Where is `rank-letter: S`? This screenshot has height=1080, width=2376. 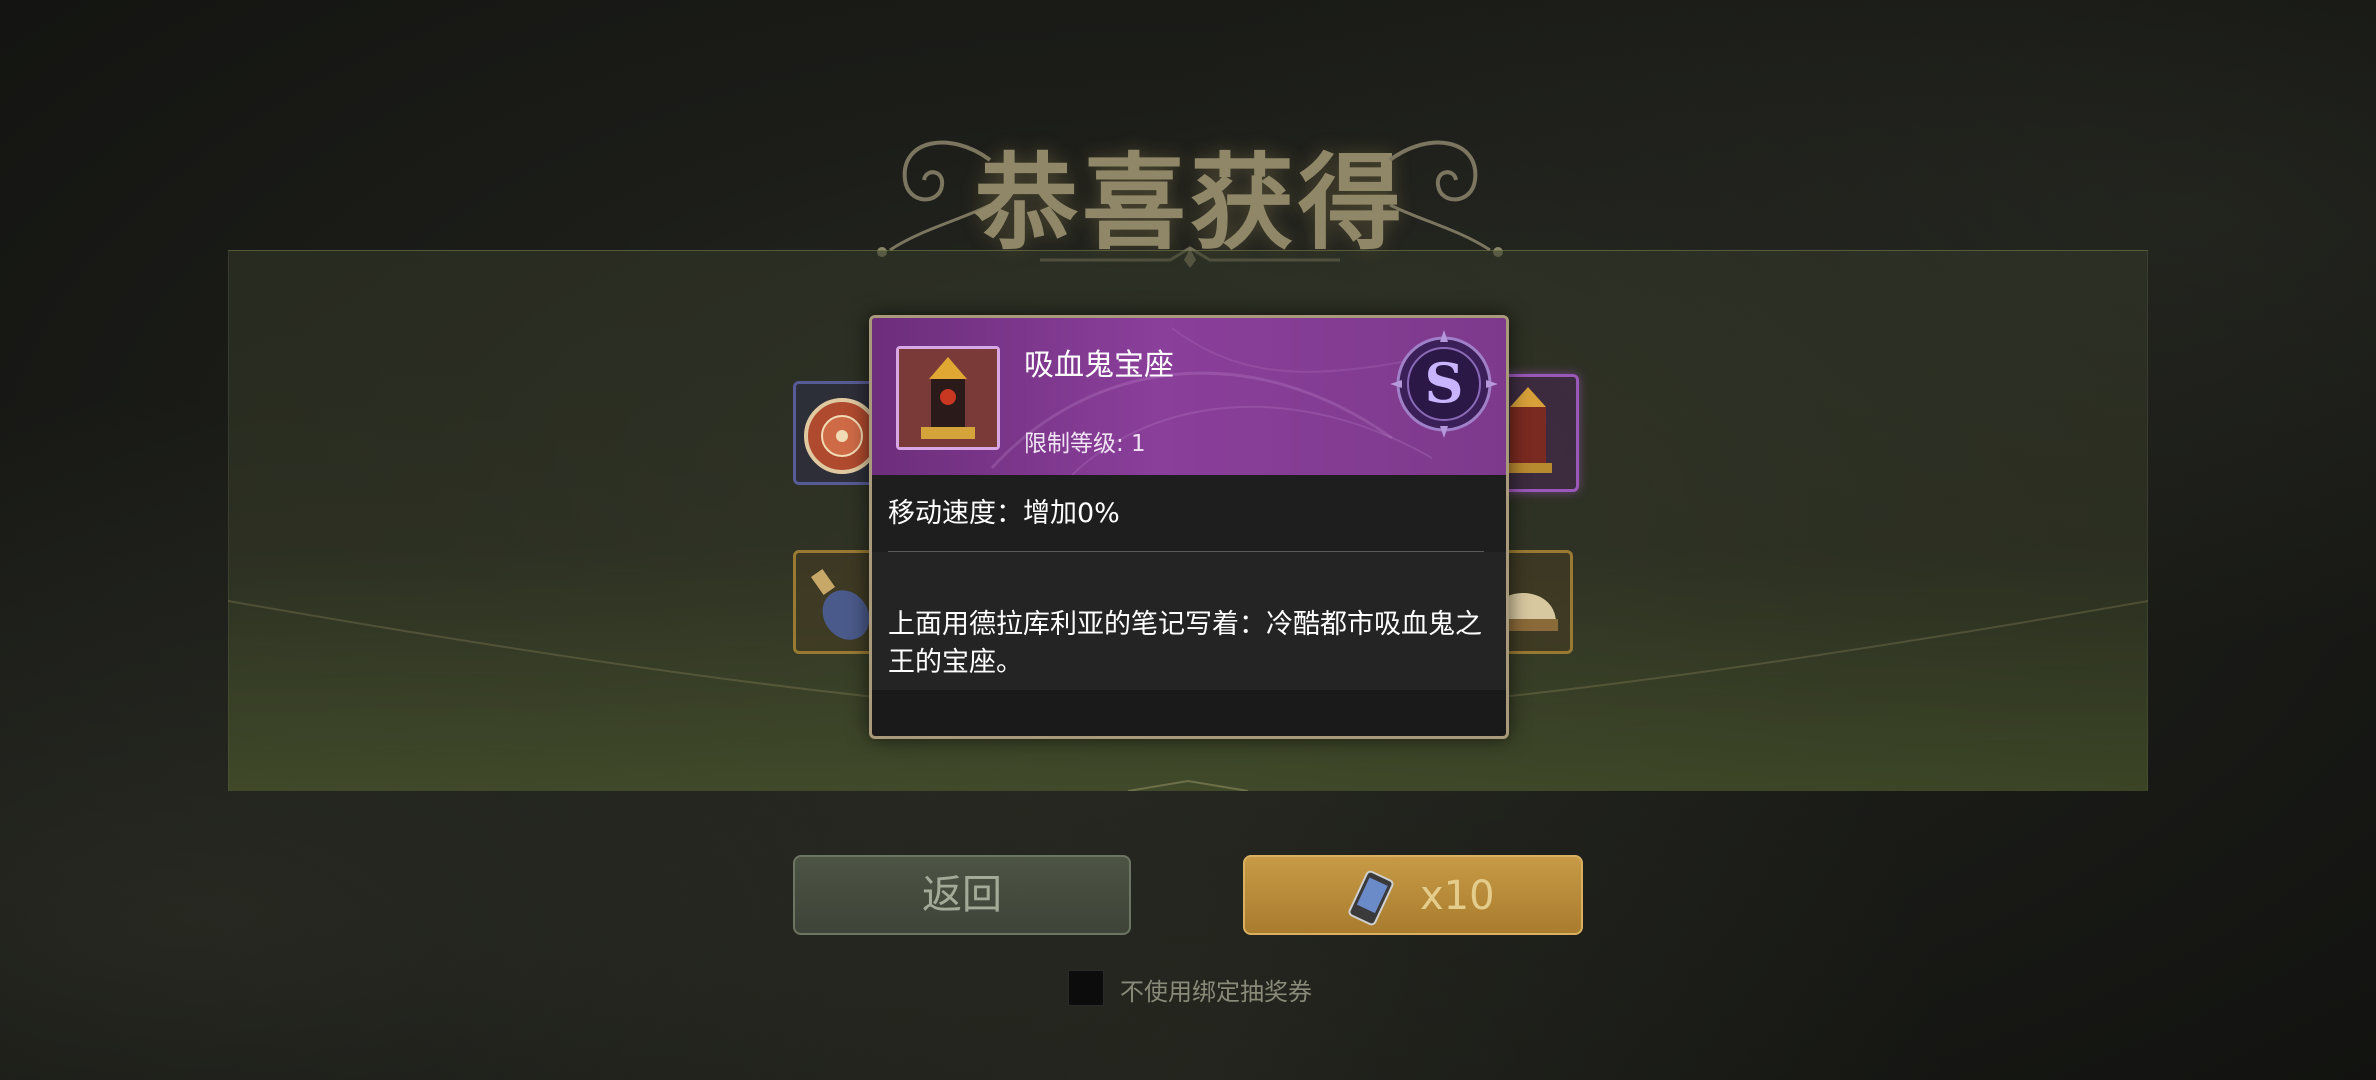
rank-letter: S is located at coordinates (1444, 383).